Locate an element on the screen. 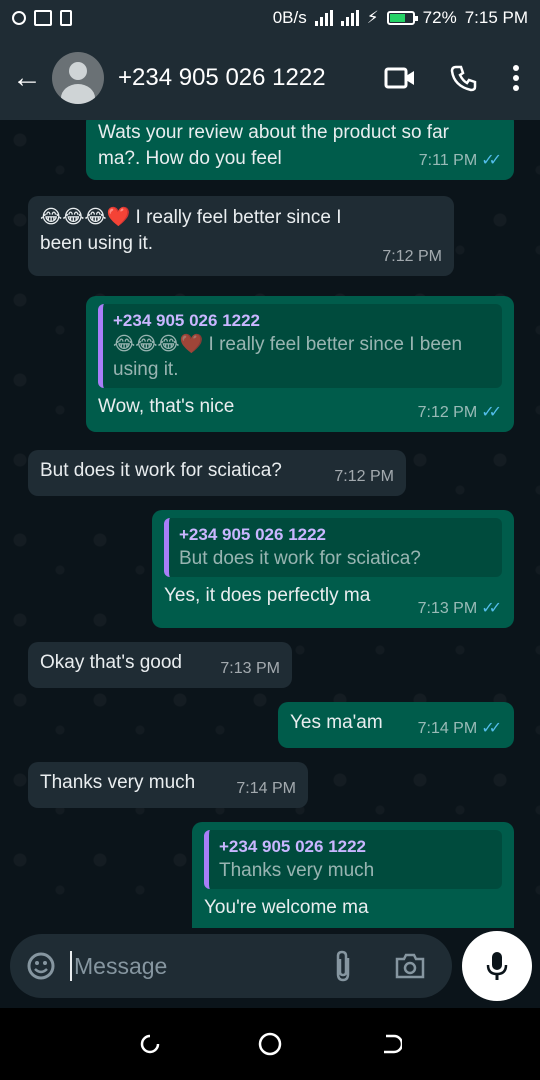  net-speed: 0B/s is located at coordinates (289, 17).